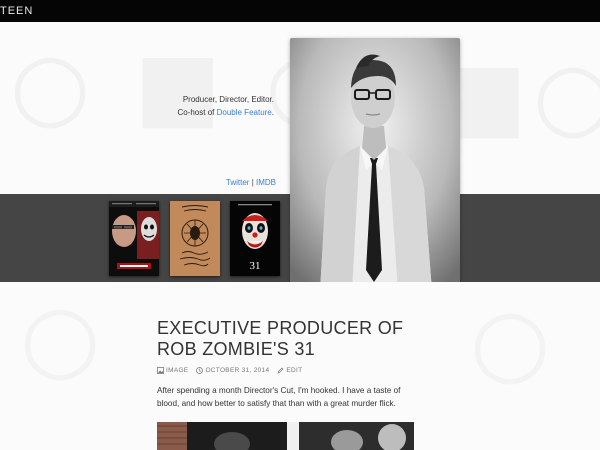 This screenshot has height=450, width=600. Describe the element at coordinates (177, 370) in the screenshot. I see `post-format-label: IMAGE` at that location.